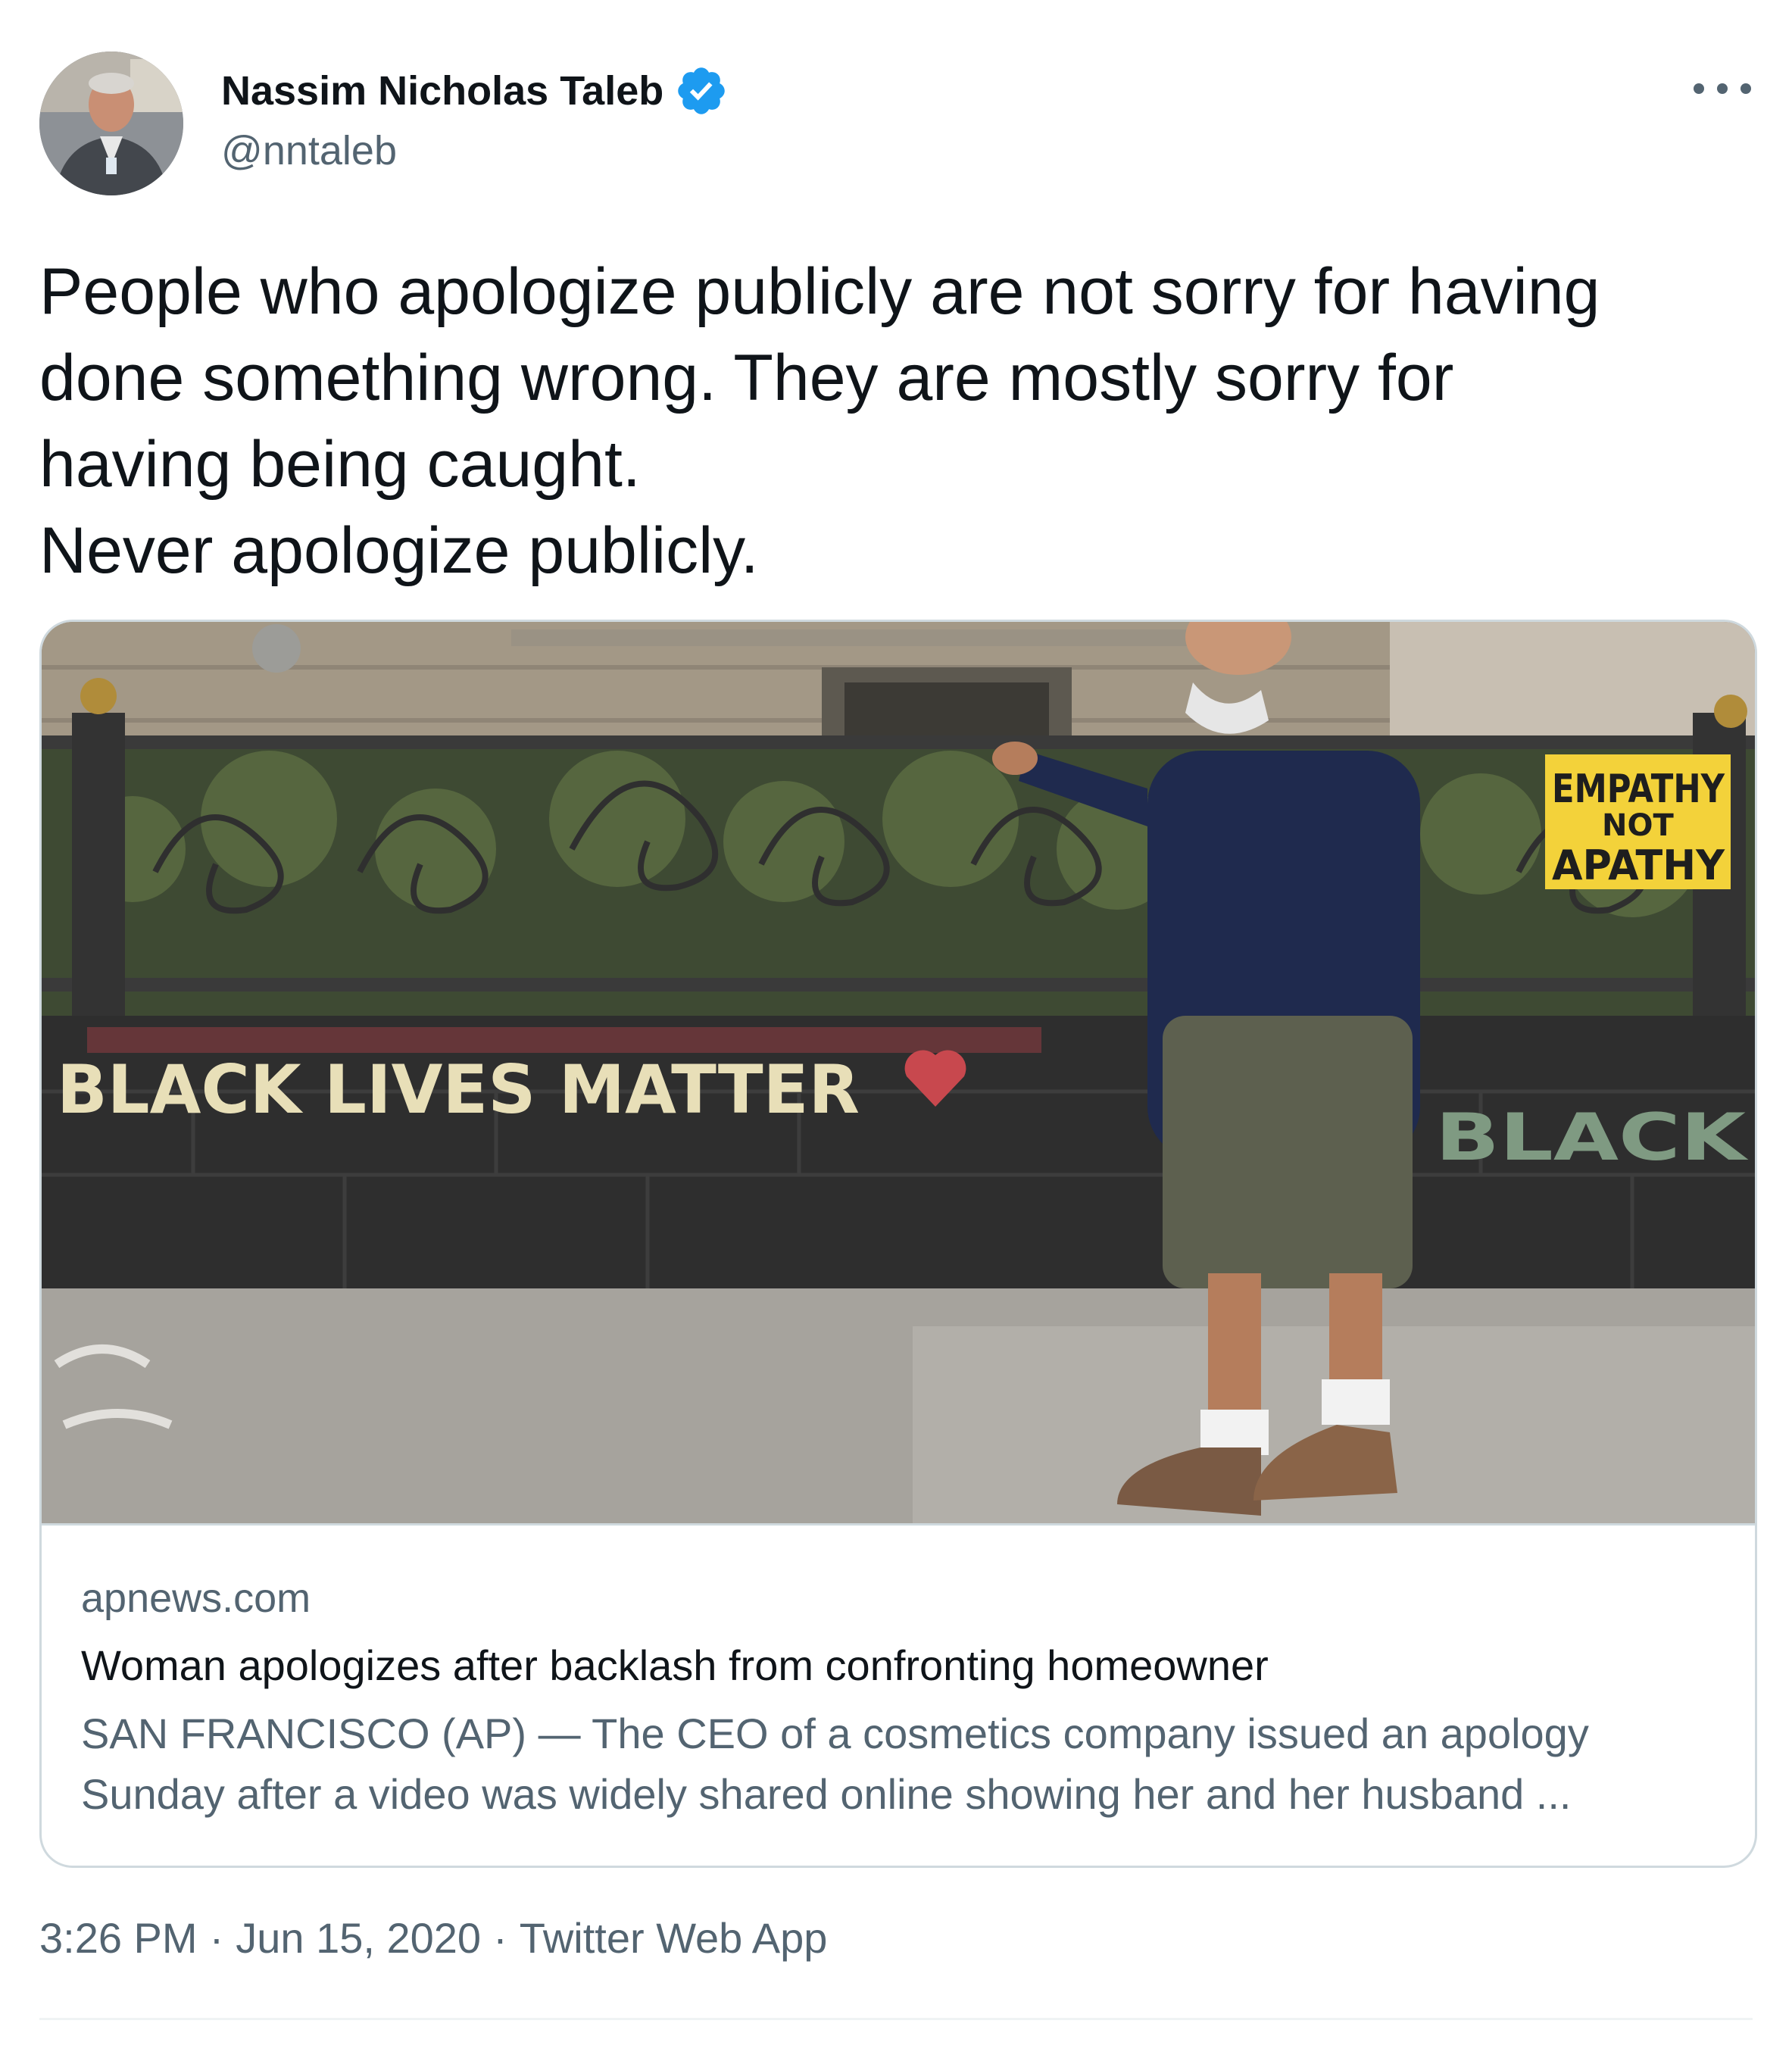  Describe the element at coordinates (458, 1090) in the screenshot. I see `photo-wall-text-left: BLACK LIVES MATTER` at that location.